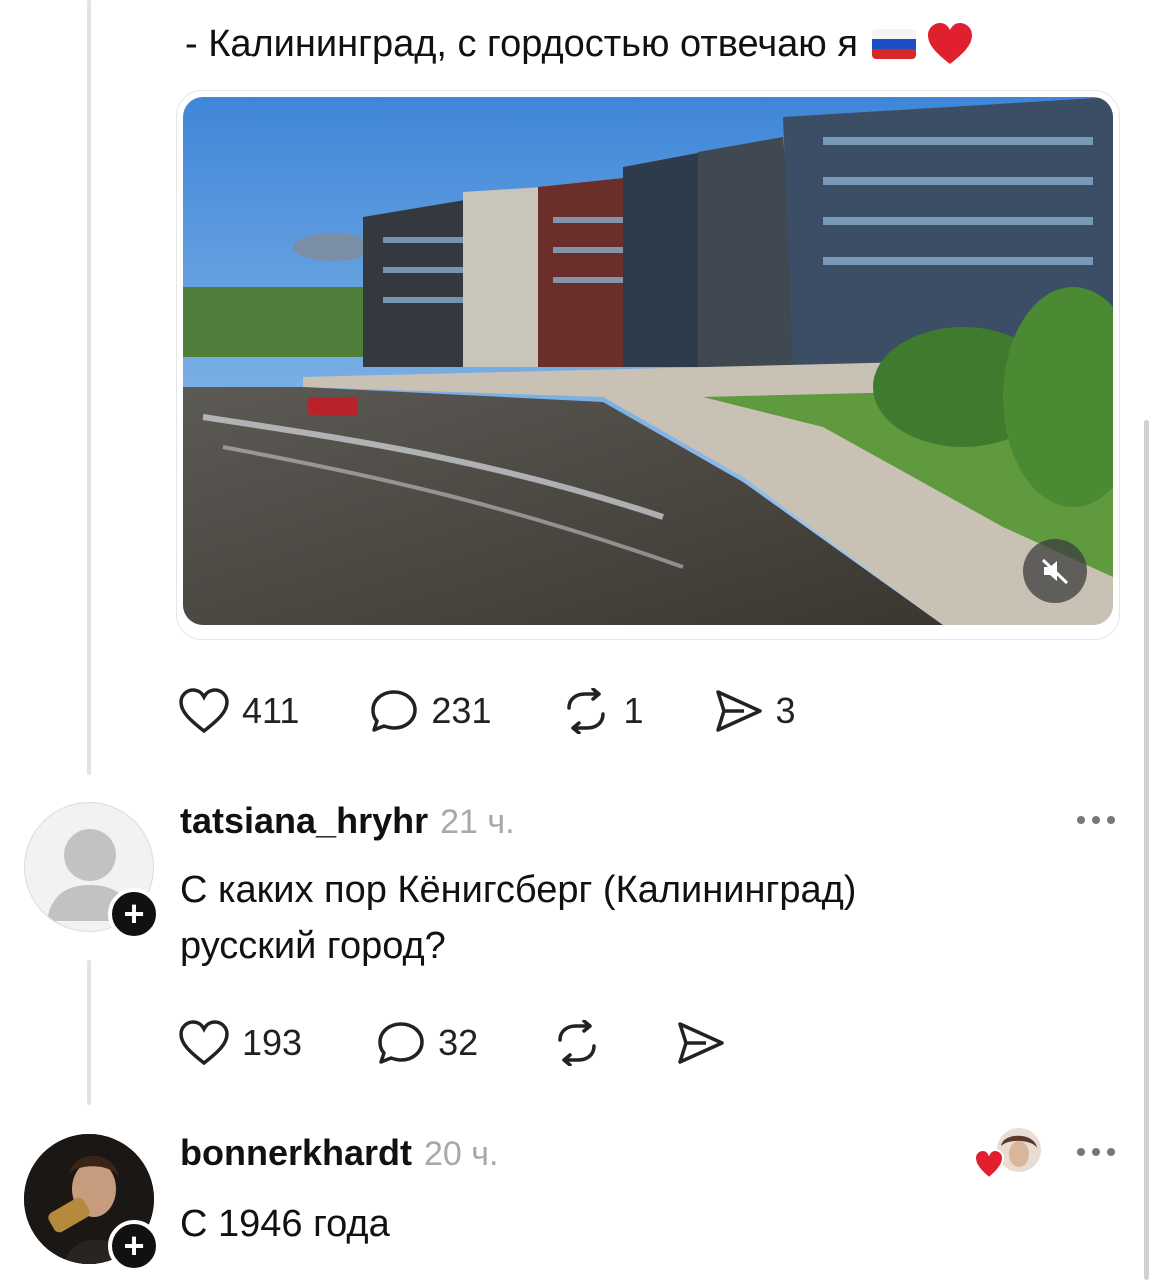  I want to click on post-caption: - Калининград, с гордостью отвечаю я, so click(579, 44).